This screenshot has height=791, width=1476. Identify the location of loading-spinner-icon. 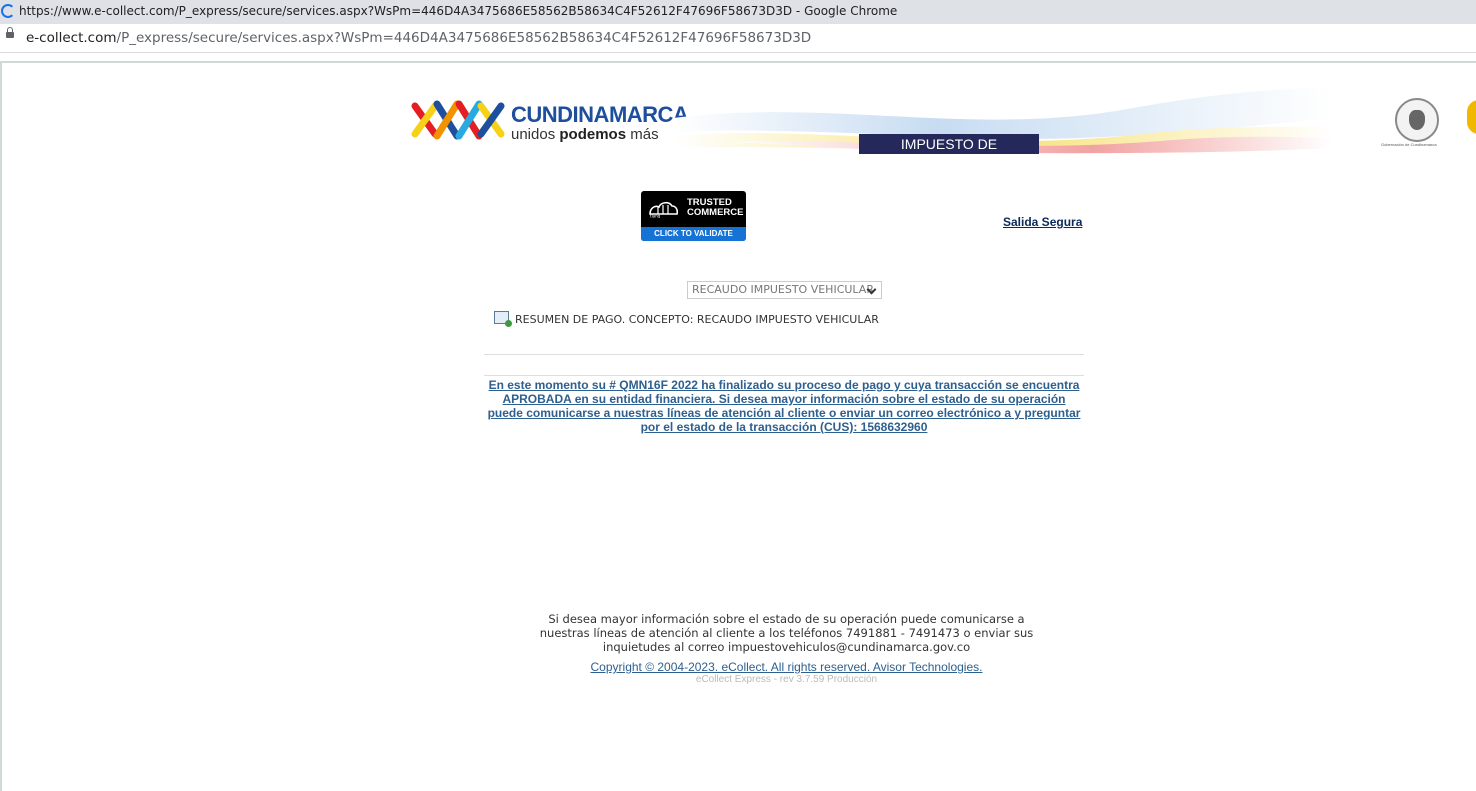
(8, 11).